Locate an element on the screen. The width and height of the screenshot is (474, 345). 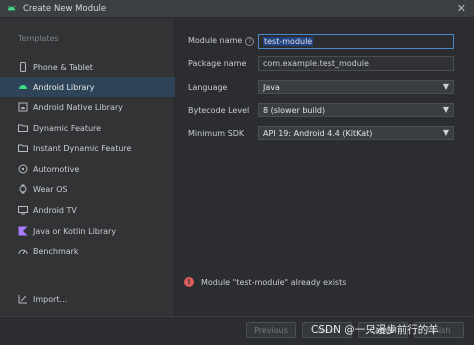
validation-error: ! Module "test-module" already exists is located at coordinates (265, 282).